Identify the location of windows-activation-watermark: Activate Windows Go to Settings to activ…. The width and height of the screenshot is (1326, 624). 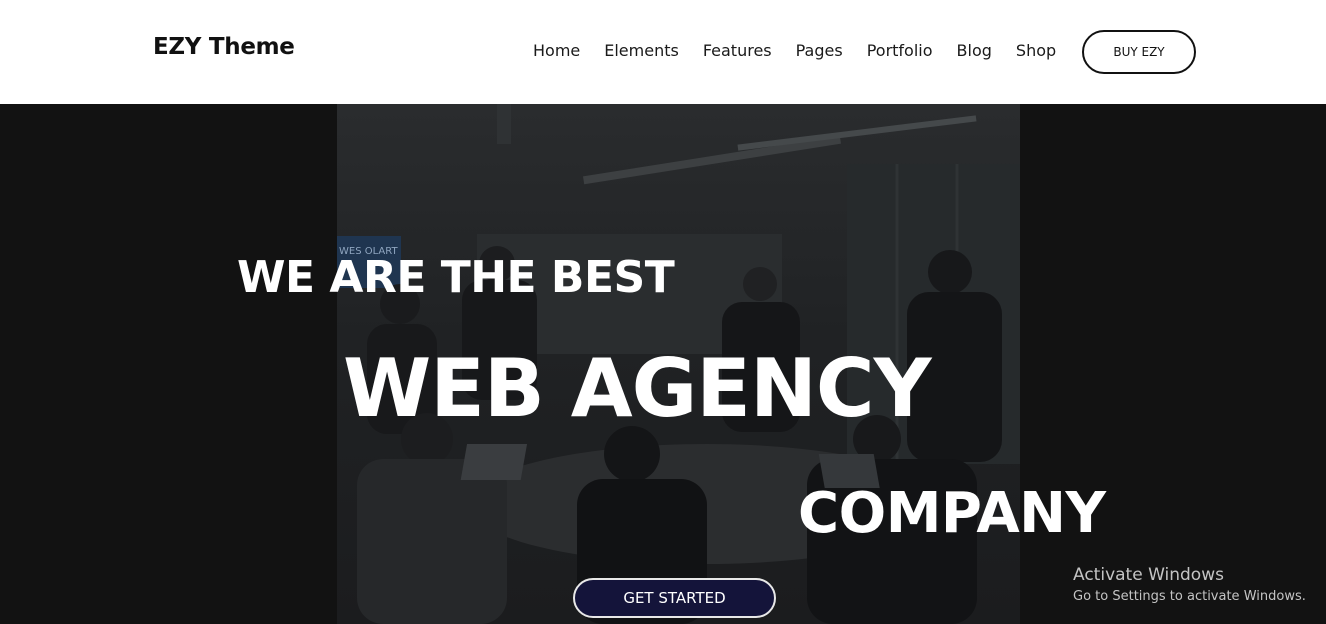
(1189, 587).